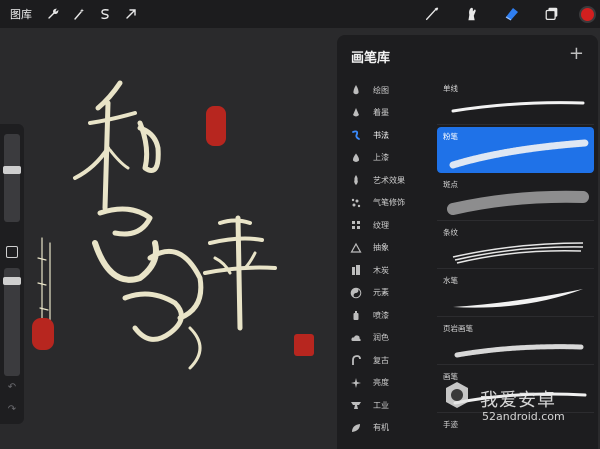  What do you see at coordinates (371, 58) in the screenshot?
I see `panel-title: 画笔库` at bounding box center [371, 58].